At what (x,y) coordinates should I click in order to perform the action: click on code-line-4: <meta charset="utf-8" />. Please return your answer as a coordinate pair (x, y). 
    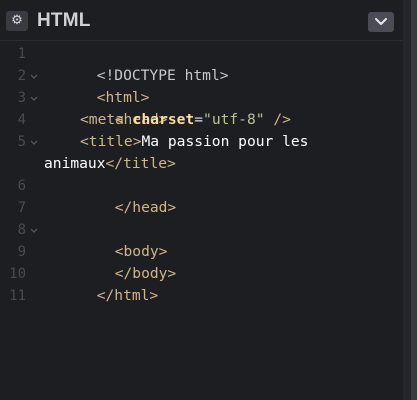
    Looking at the image, I should click on (185, 120).